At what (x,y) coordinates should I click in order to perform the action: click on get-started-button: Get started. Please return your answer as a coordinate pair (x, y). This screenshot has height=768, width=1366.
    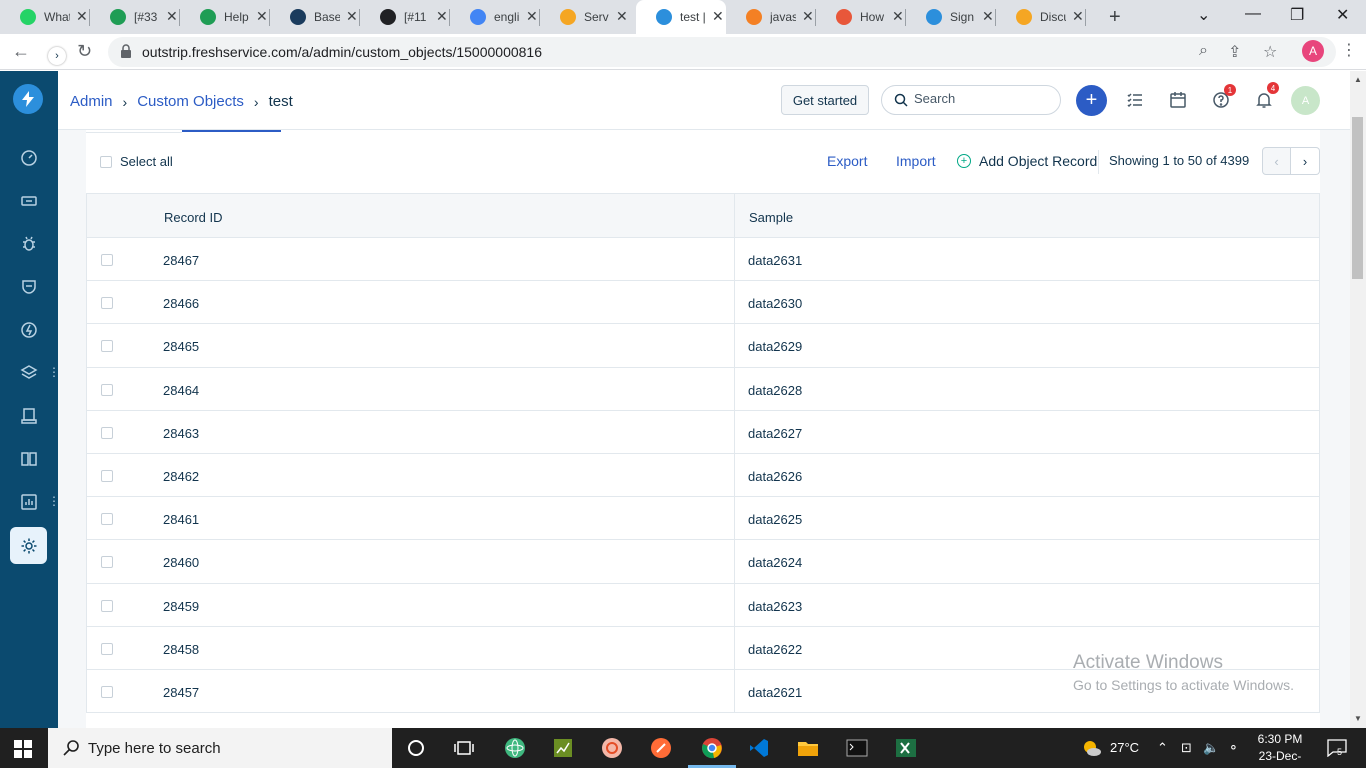
    Looking at the image, I should click on (825, 100).